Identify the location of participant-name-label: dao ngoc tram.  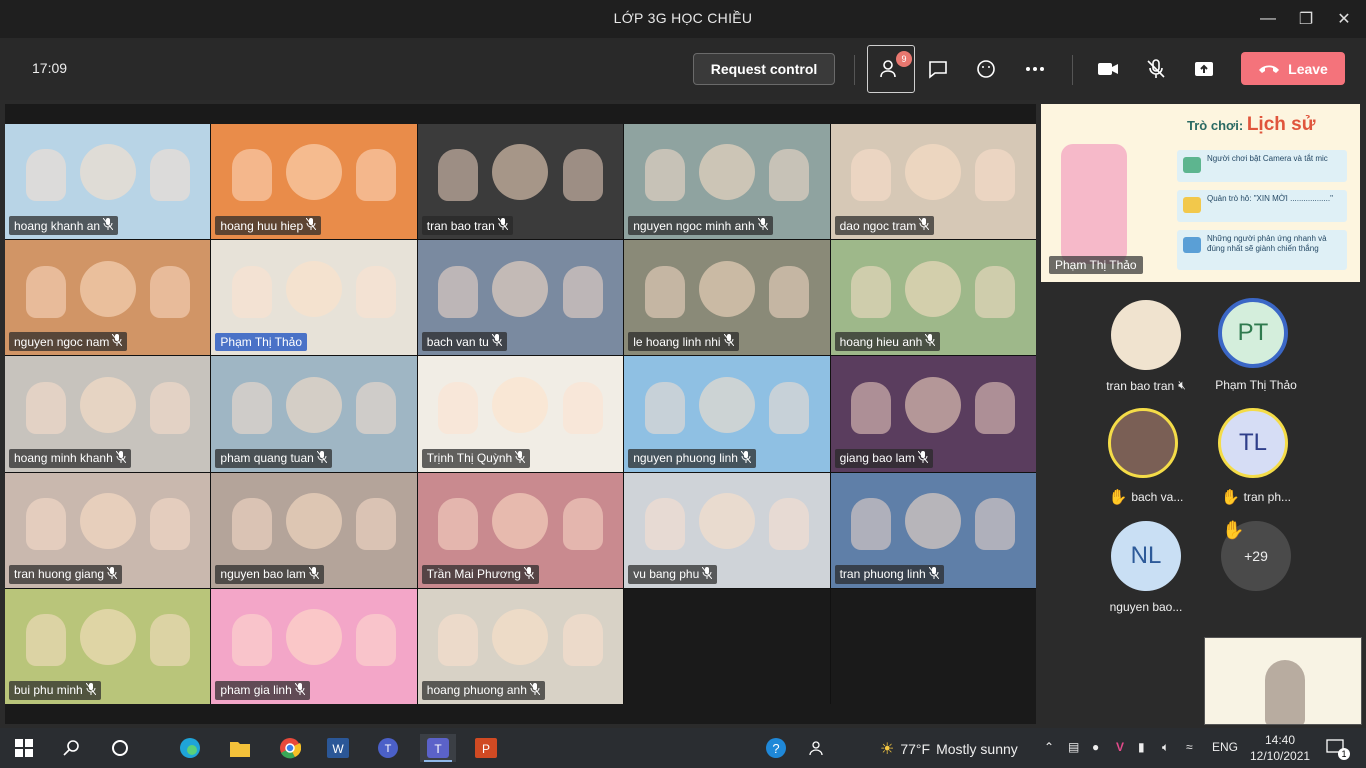
(884, 226).